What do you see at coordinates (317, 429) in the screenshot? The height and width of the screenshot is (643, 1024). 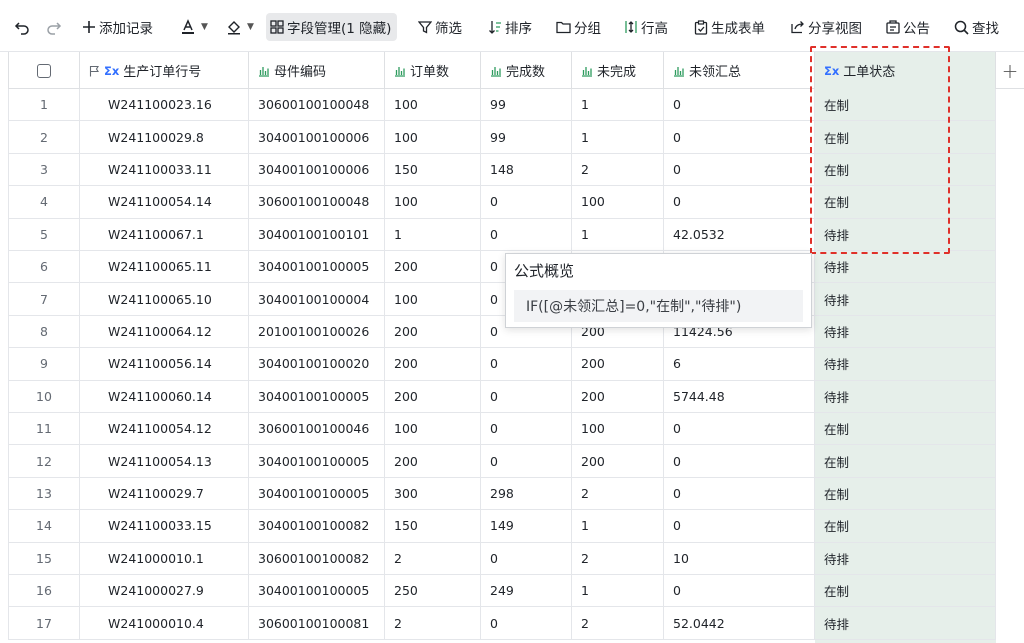 I see `parent-code-cell: 30600100100046` at bounding box center [317, 429].